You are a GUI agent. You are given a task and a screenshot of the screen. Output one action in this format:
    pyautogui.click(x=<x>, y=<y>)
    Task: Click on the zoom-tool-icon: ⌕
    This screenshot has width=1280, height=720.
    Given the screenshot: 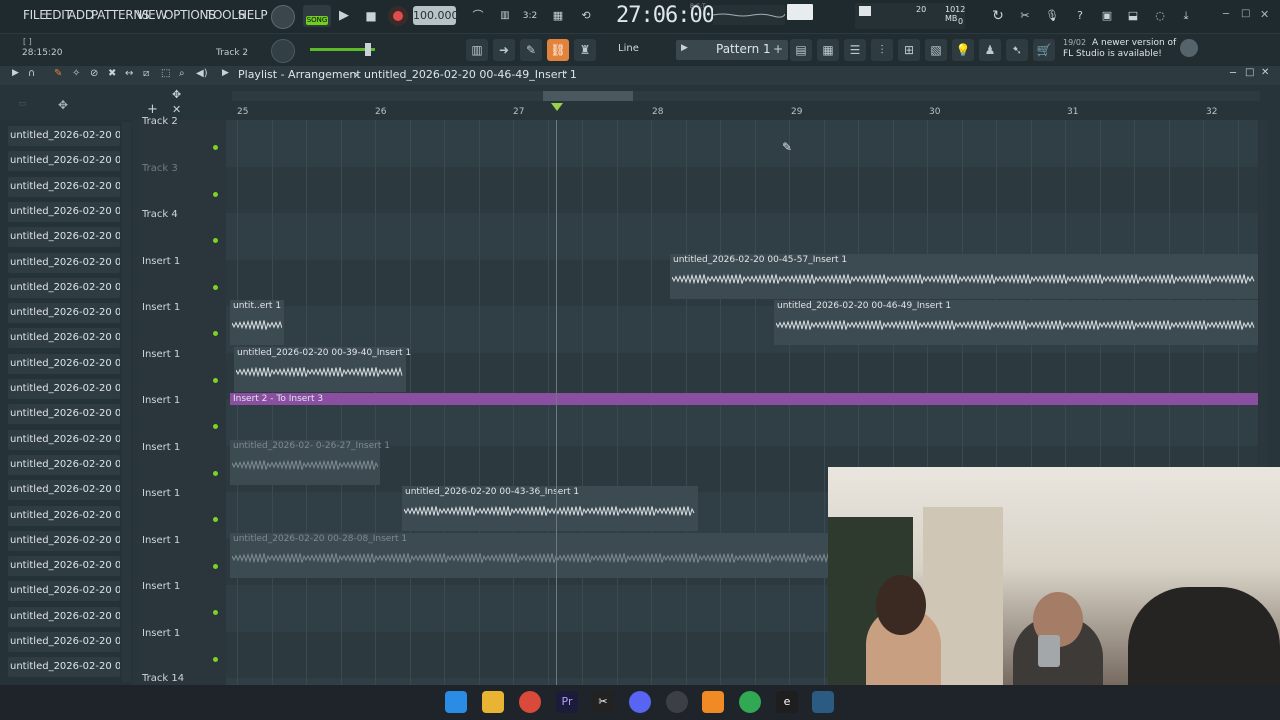 What is the action you would take?
    pyautogui.click(x=182, y=73)
    